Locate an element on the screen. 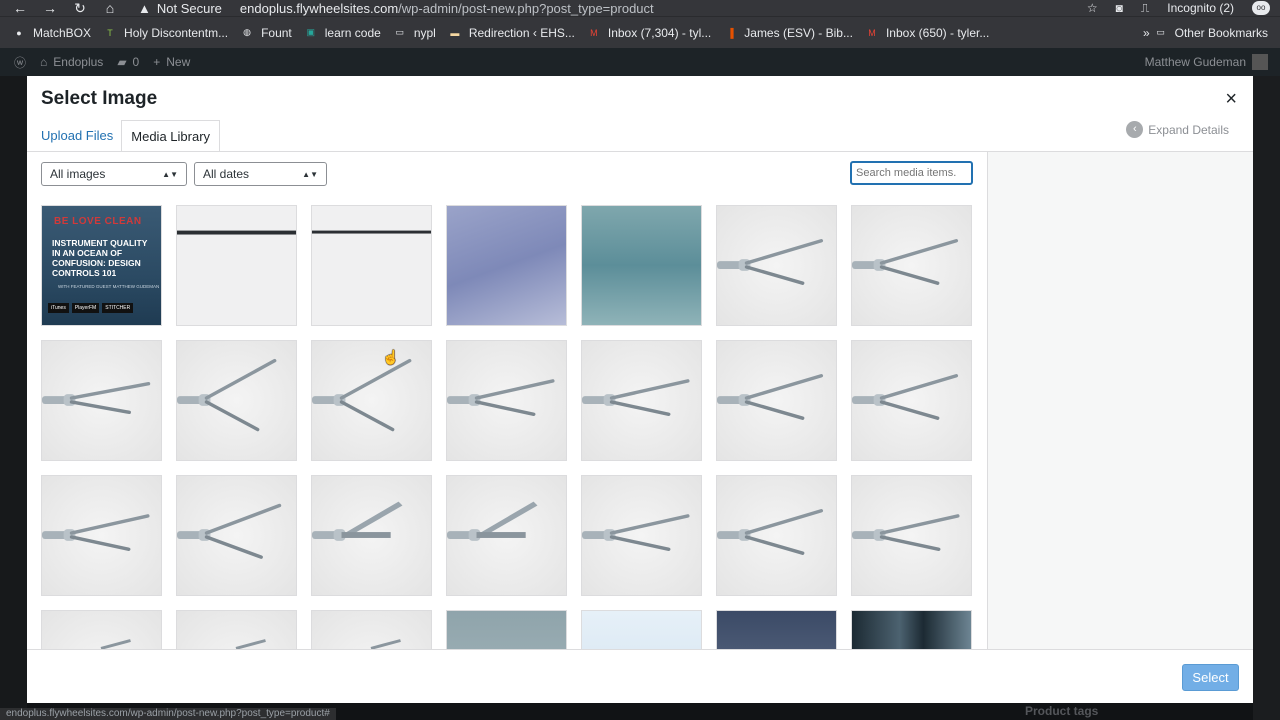  wp-admin-bar: ⓦ ⌂ Endoplus ▰ 0 + New Matthew Gudeman is located at coordinates (640, 62).